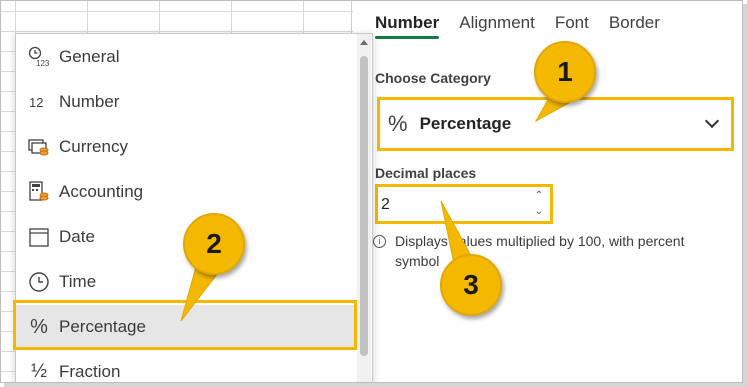 This screenshot has width=747, height=387. Describe the element at coordinates (471, 285) in the screenshot. I see `callout-3: 3` at that location.